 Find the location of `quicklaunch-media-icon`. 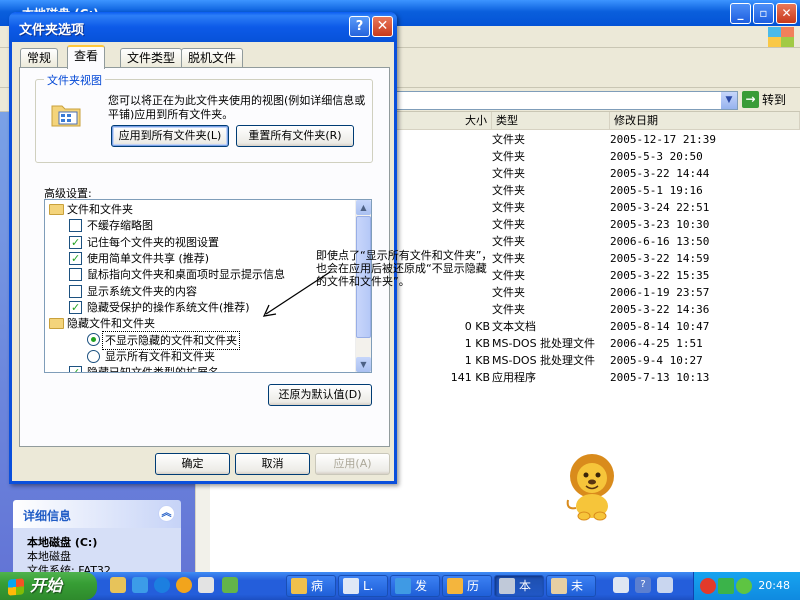

quicklaunch-media-icon is located at coordinates (184, 585).